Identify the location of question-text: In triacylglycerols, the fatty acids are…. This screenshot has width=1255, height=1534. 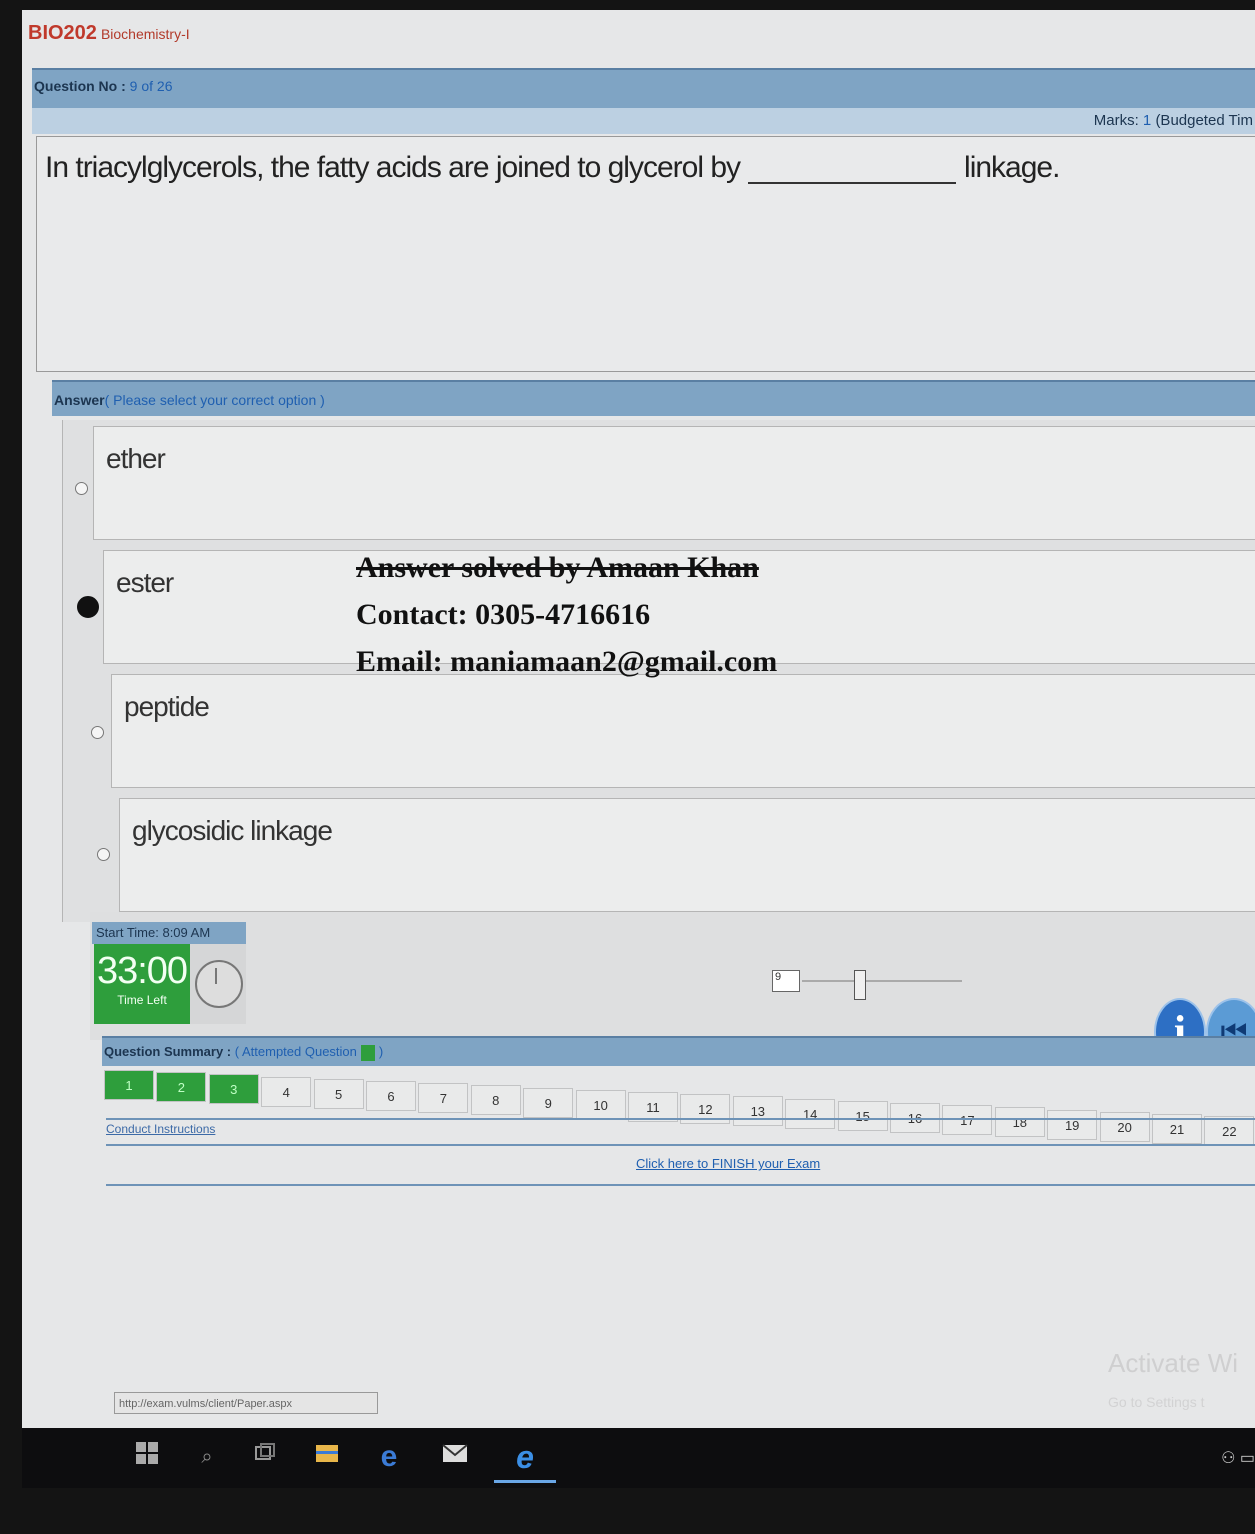
(552, 168).